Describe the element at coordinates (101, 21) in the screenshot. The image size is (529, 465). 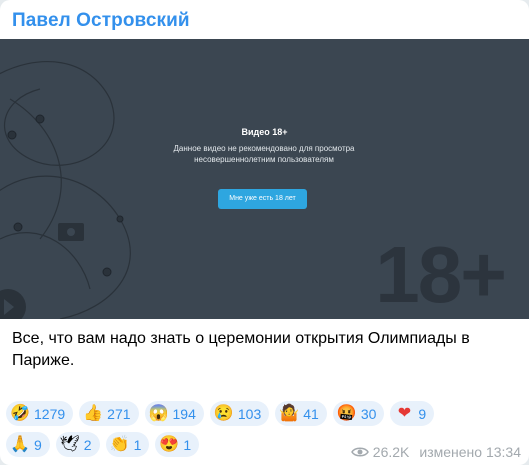
I see `sender-name: Павел Островский` at that location.